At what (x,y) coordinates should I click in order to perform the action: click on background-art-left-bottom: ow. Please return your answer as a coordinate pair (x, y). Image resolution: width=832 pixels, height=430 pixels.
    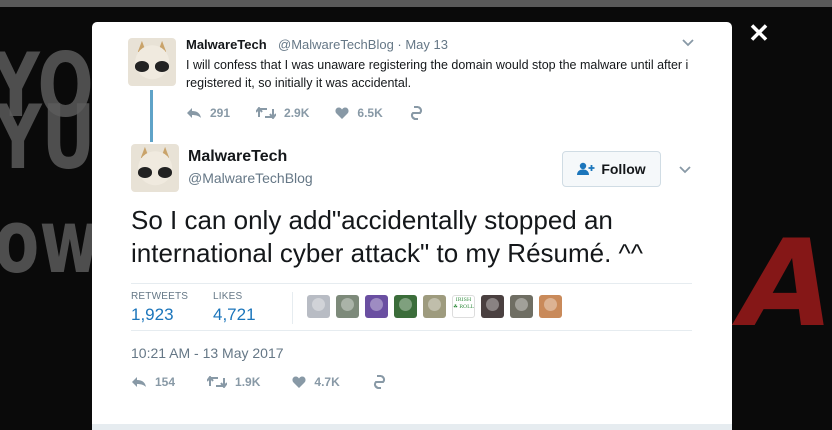
    Looking at the image, I should click on (50, 241).